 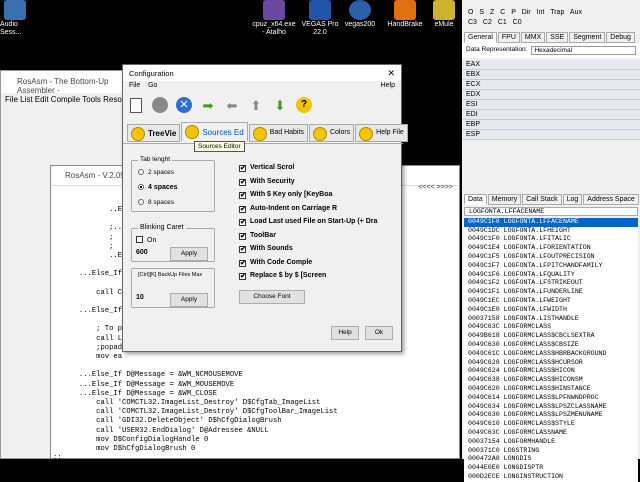 What do you see at coordinates (435, 187) in the screenshot?
I see `code-nav: <<<< >>>>` at bounding box center [435, 187].